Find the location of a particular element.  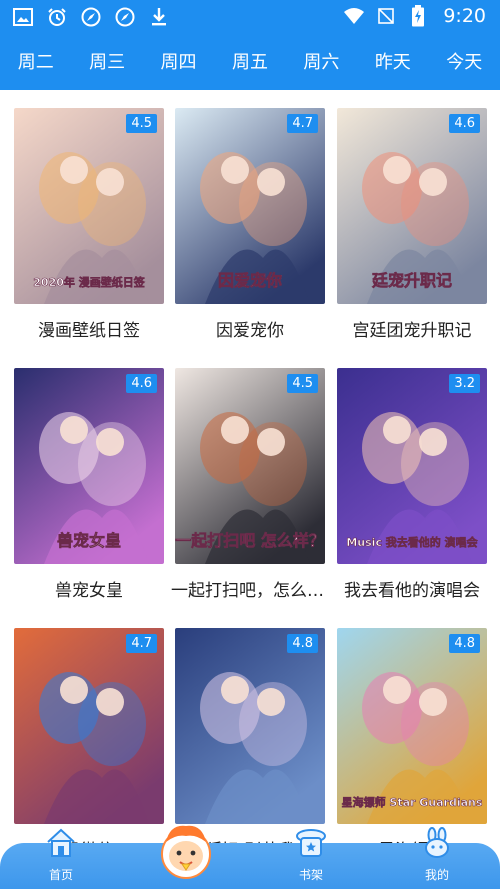

tab-yesterday: 昨天 is located at coordinates (392, 63).